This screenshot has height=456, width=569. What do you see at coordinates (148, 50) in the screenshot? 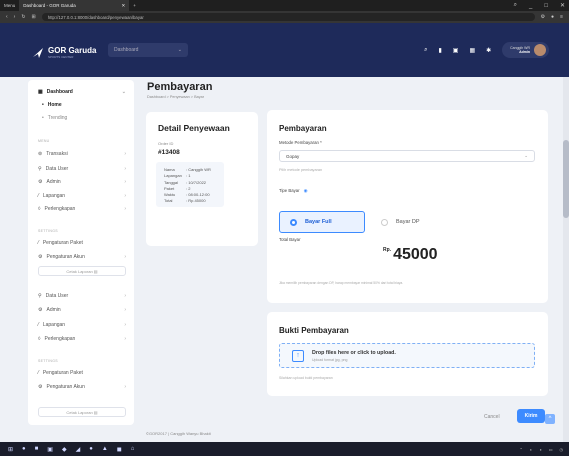
I see `dashboard-dropdown: Dashboard ⌄` at bounding box center [148, 50].